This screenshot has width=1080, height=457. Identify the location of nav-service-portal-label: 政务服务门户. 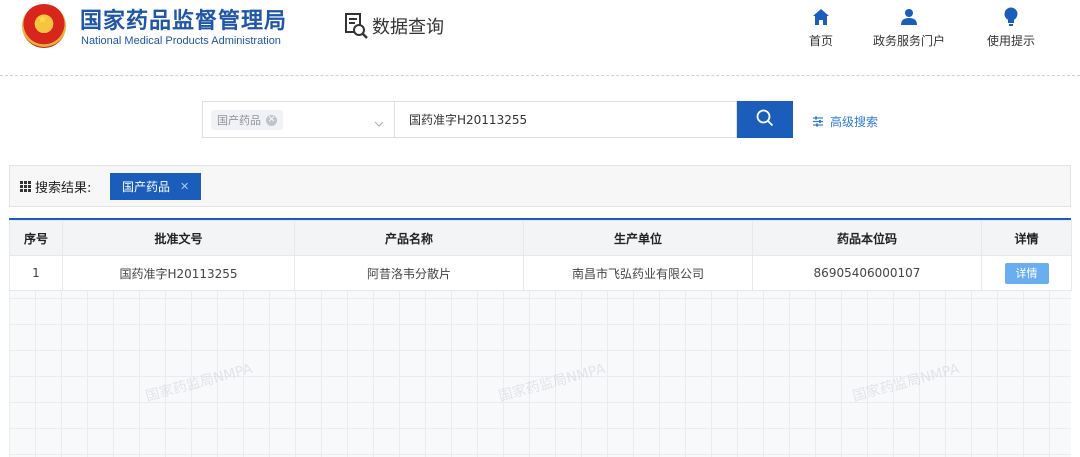
(908, 41).